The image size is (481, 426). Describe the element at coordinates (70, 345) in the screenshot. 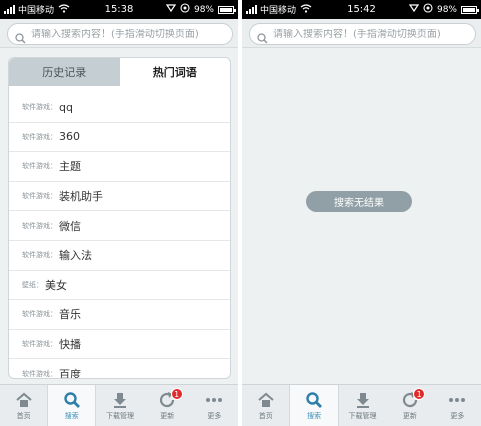

I see `term-text: 快播` at that location.